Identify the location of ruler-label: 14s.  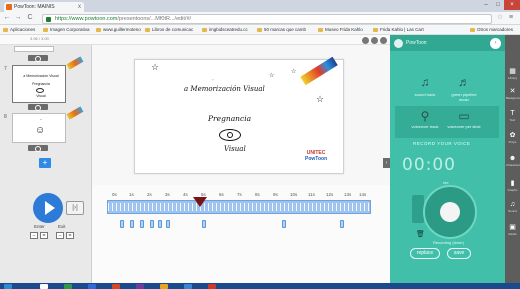
(363, 194).